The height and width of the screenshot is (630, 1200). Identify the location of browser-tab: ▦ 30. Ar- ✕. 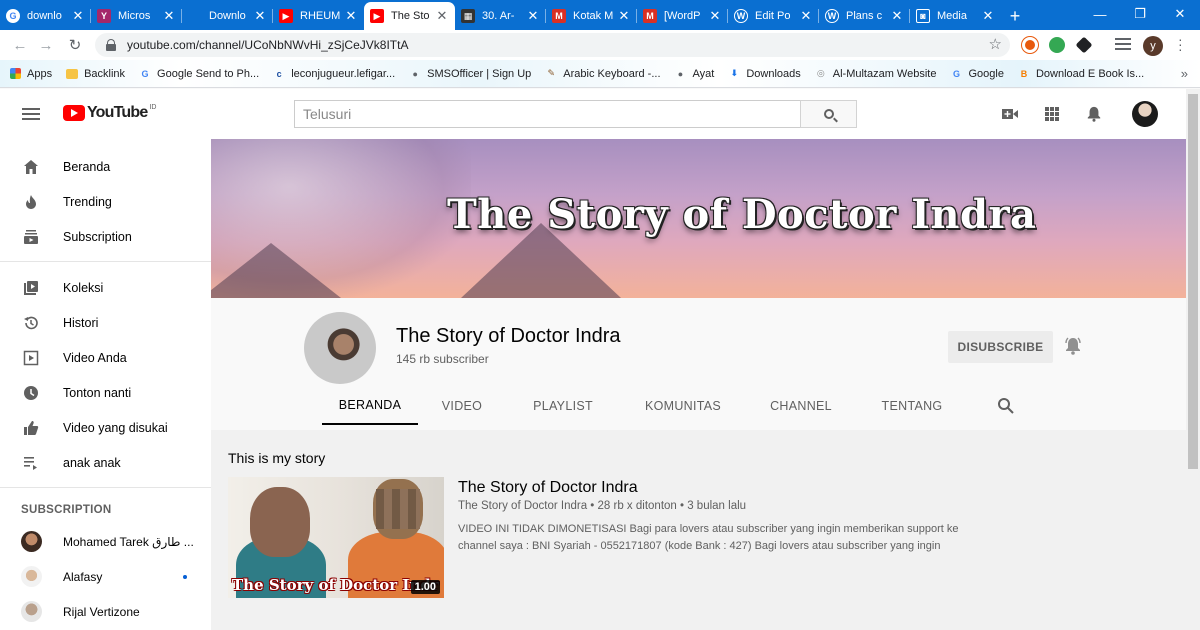
(500, 16).